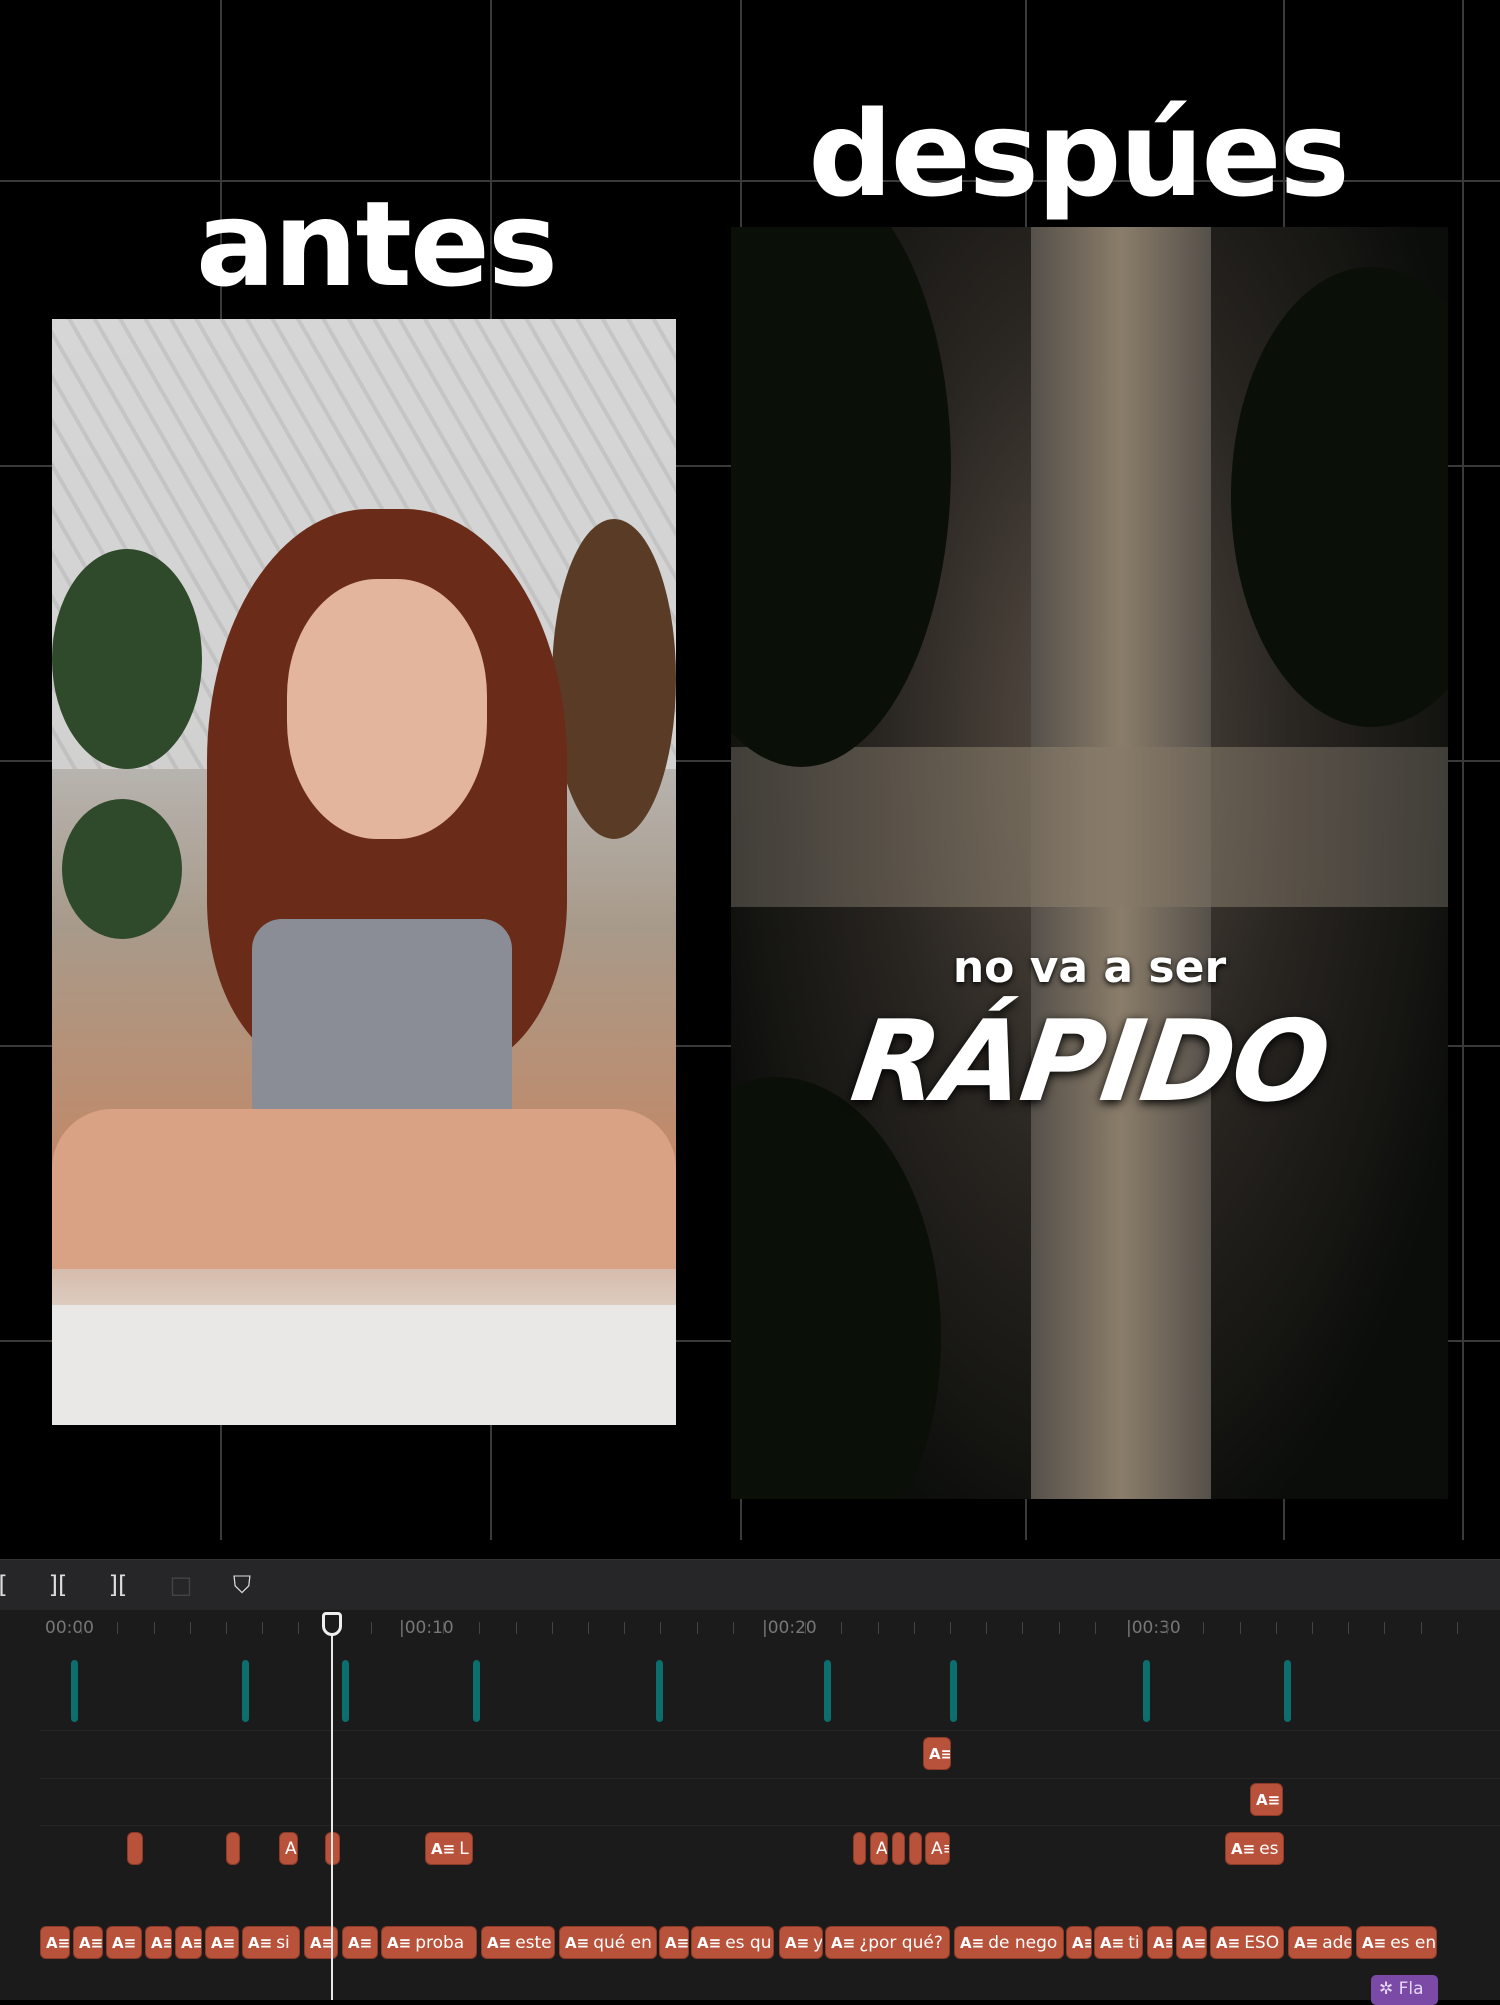 This screenshot has height=2005, width=1500. I want to click on text-clip: A≡ ade, so click(1320, 1942).